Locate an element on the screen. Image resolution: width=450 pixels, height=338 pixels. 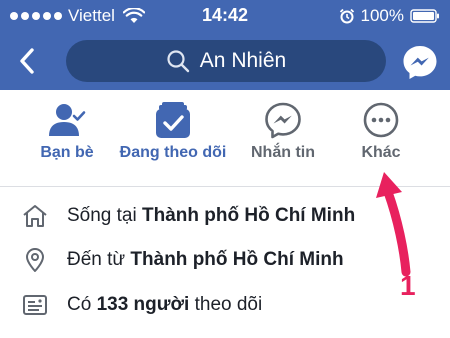
back-chevron-icon is located at coordinates (27, 61).